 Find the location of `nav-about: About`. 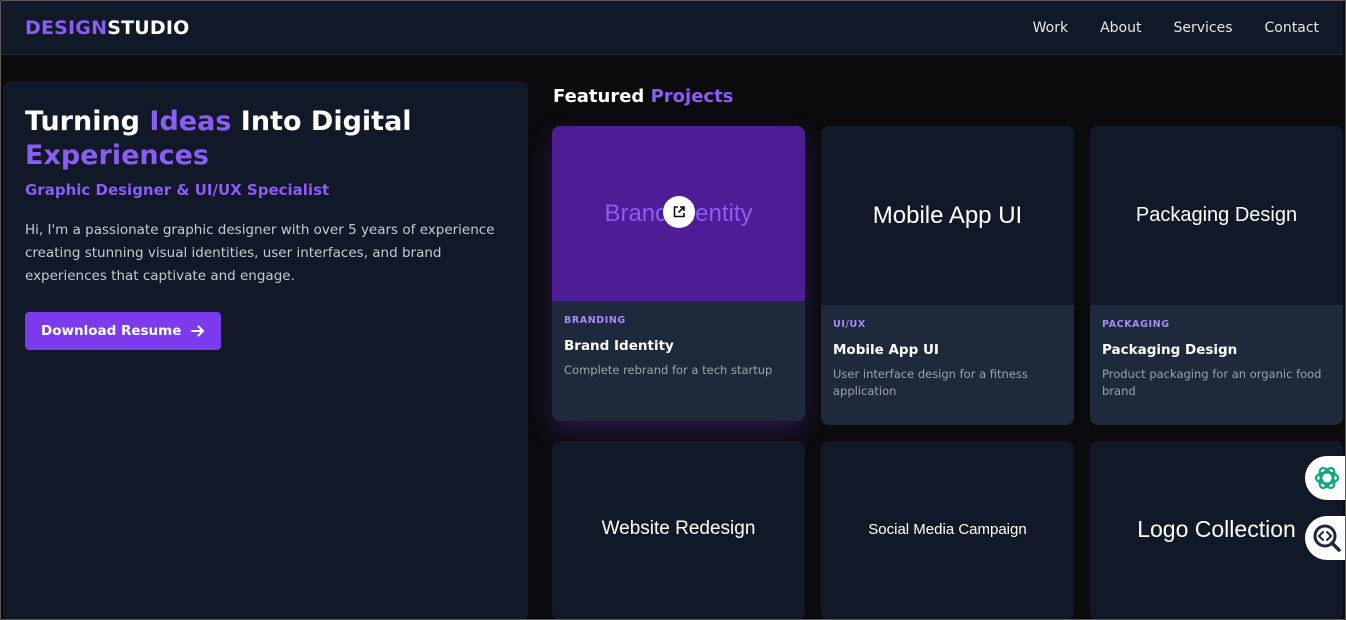

nav-about: About is located at coordinates (1120, 28).